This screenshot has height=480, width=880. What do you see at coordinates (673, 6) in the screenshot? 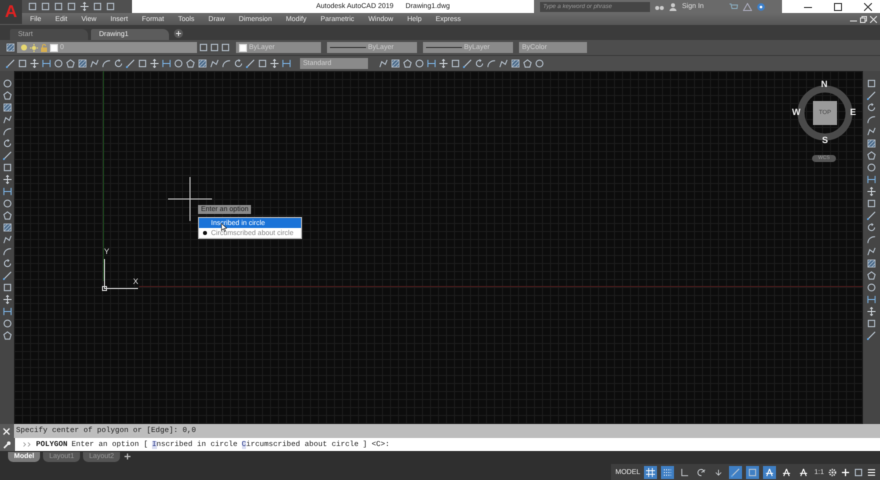
I see `user-icon` at bounding box center [673, 6].